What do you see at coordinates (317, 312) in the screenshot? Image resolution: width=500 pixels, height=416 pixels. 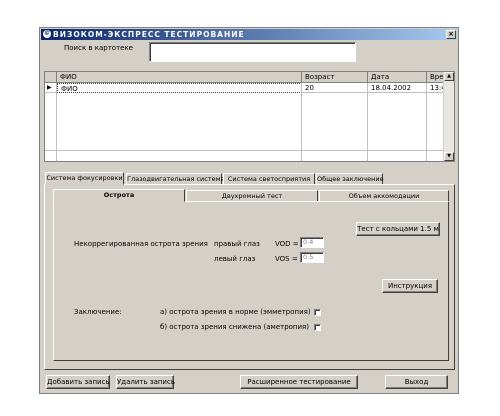 I see `option-normal-checkbox` at bounding box center [317, 312].